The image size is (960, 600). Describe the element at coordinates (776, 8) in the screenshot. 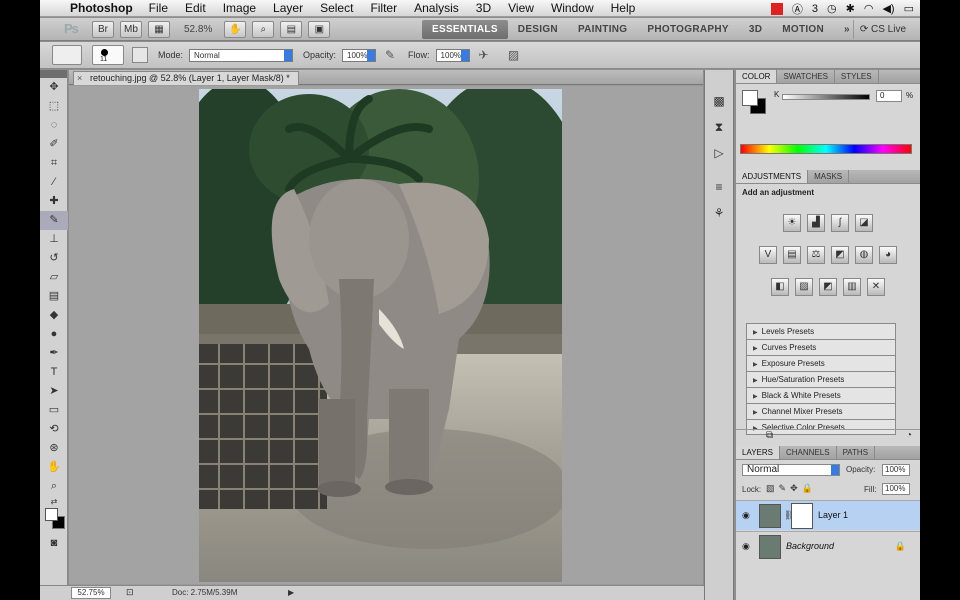

I see `adobe-update-icon` at that location.